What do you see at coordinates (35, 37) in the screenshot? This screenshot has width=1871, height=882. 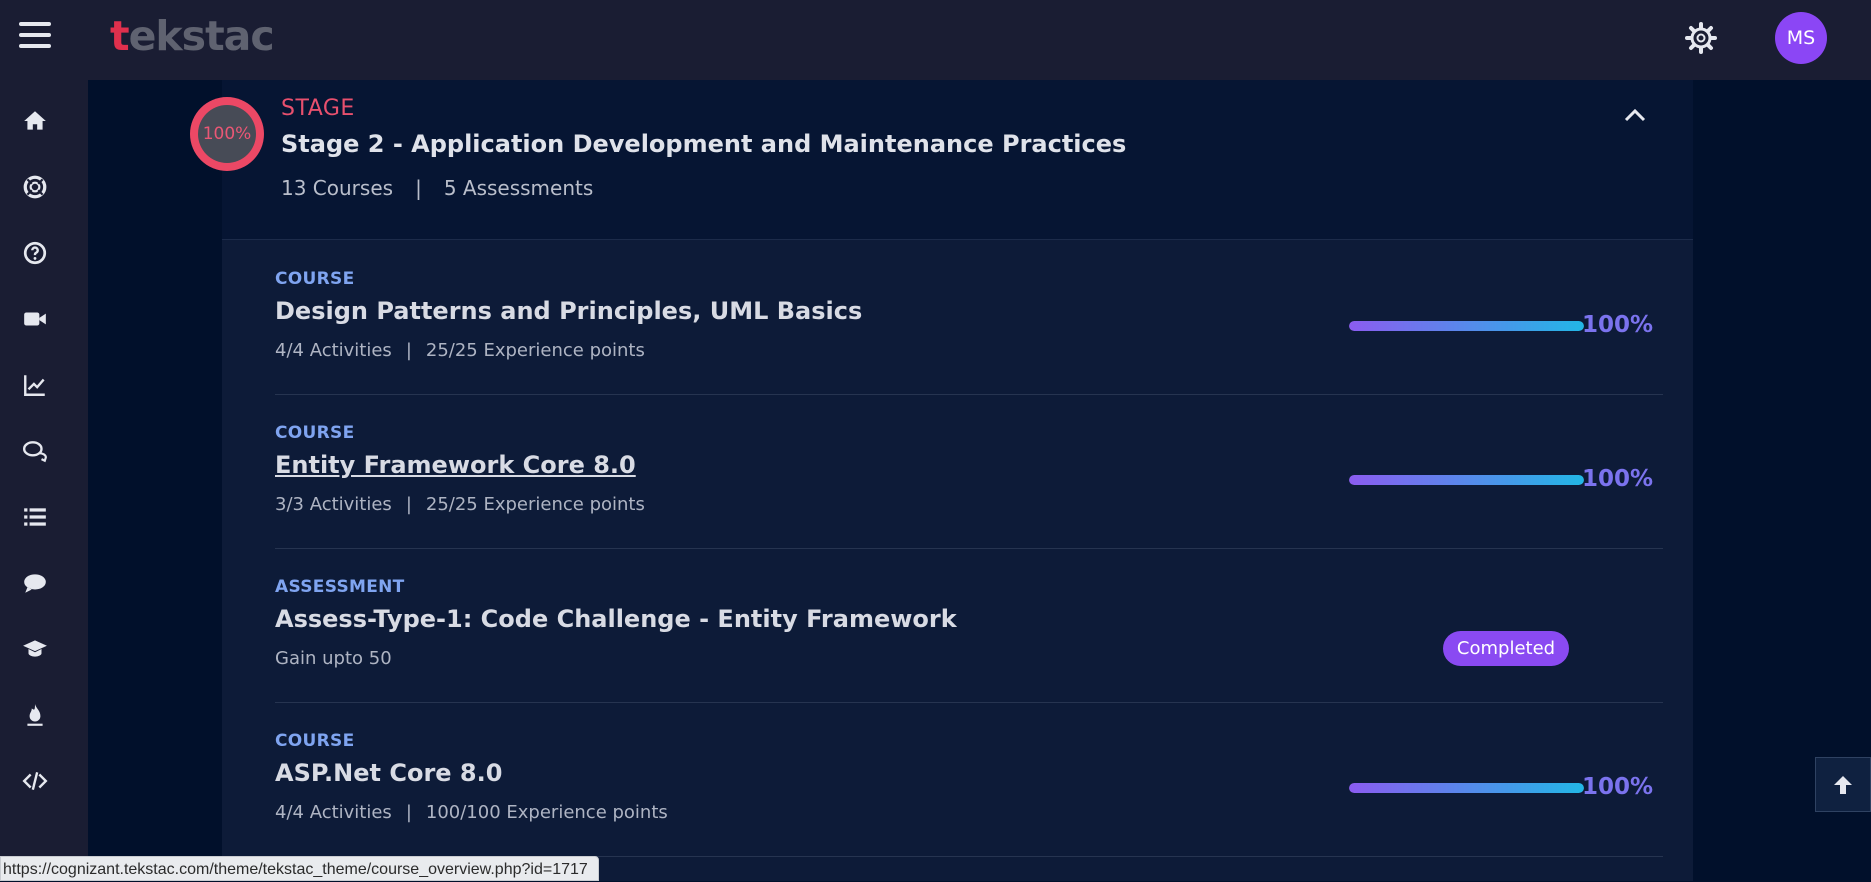 I see `hamburger-icon` at bounding box center [35, 37].